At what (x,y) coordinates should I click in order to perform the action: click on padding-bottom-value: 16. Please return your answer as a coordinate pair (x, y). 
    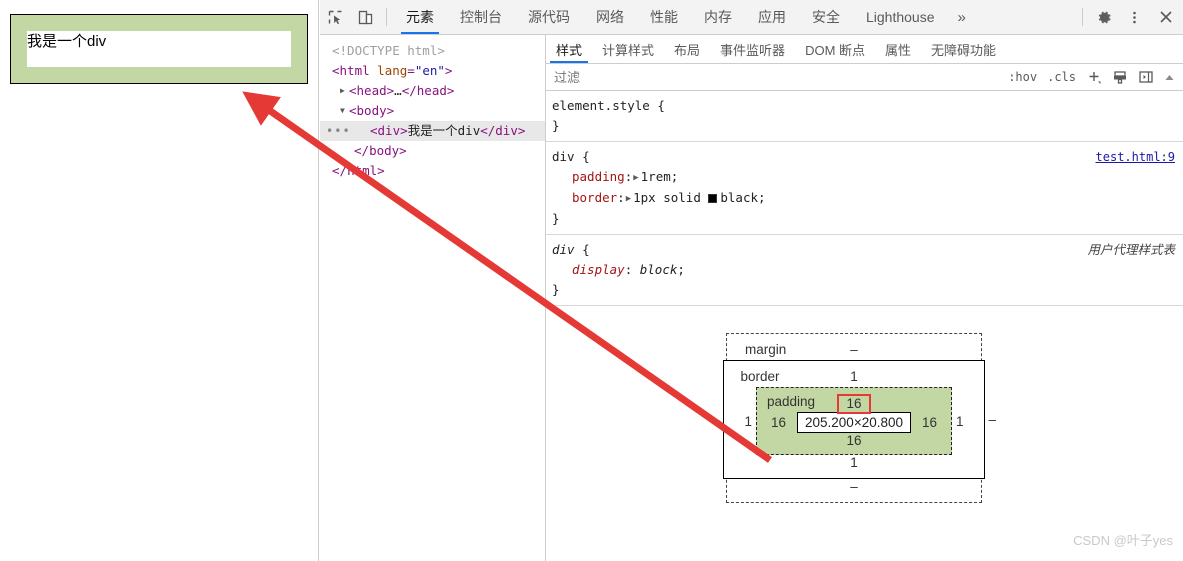
    Looking at the image, I should click on (854, 440).